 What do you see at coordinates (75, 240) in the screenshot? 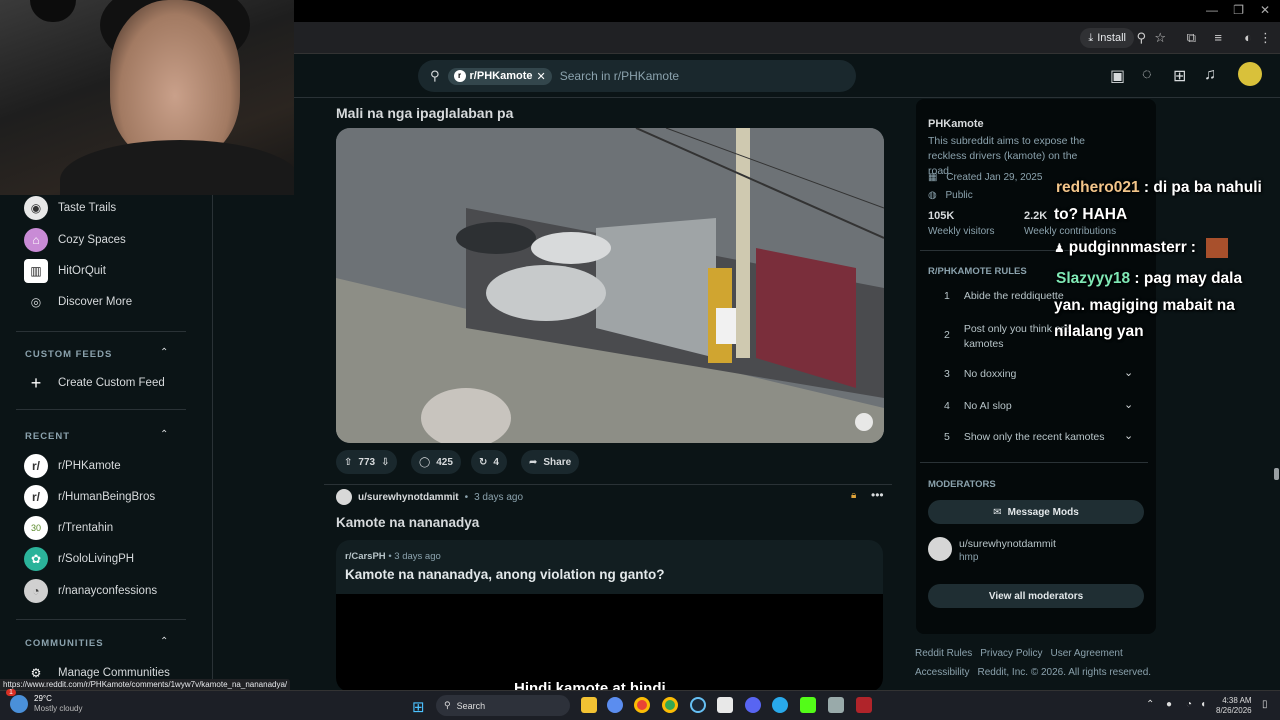
I see `sidebar-item-cozy-spaces: ⌂ Cozy Spaces` at bounding box center [75, 240].